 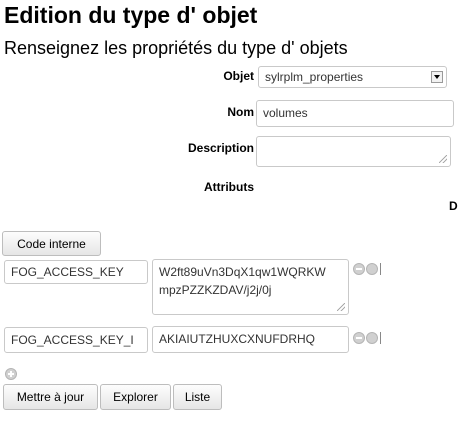 I want to click on attribute-value-line: W2ft89uVn3DqX1qw1WQRKW, so click(x=242, y=272).